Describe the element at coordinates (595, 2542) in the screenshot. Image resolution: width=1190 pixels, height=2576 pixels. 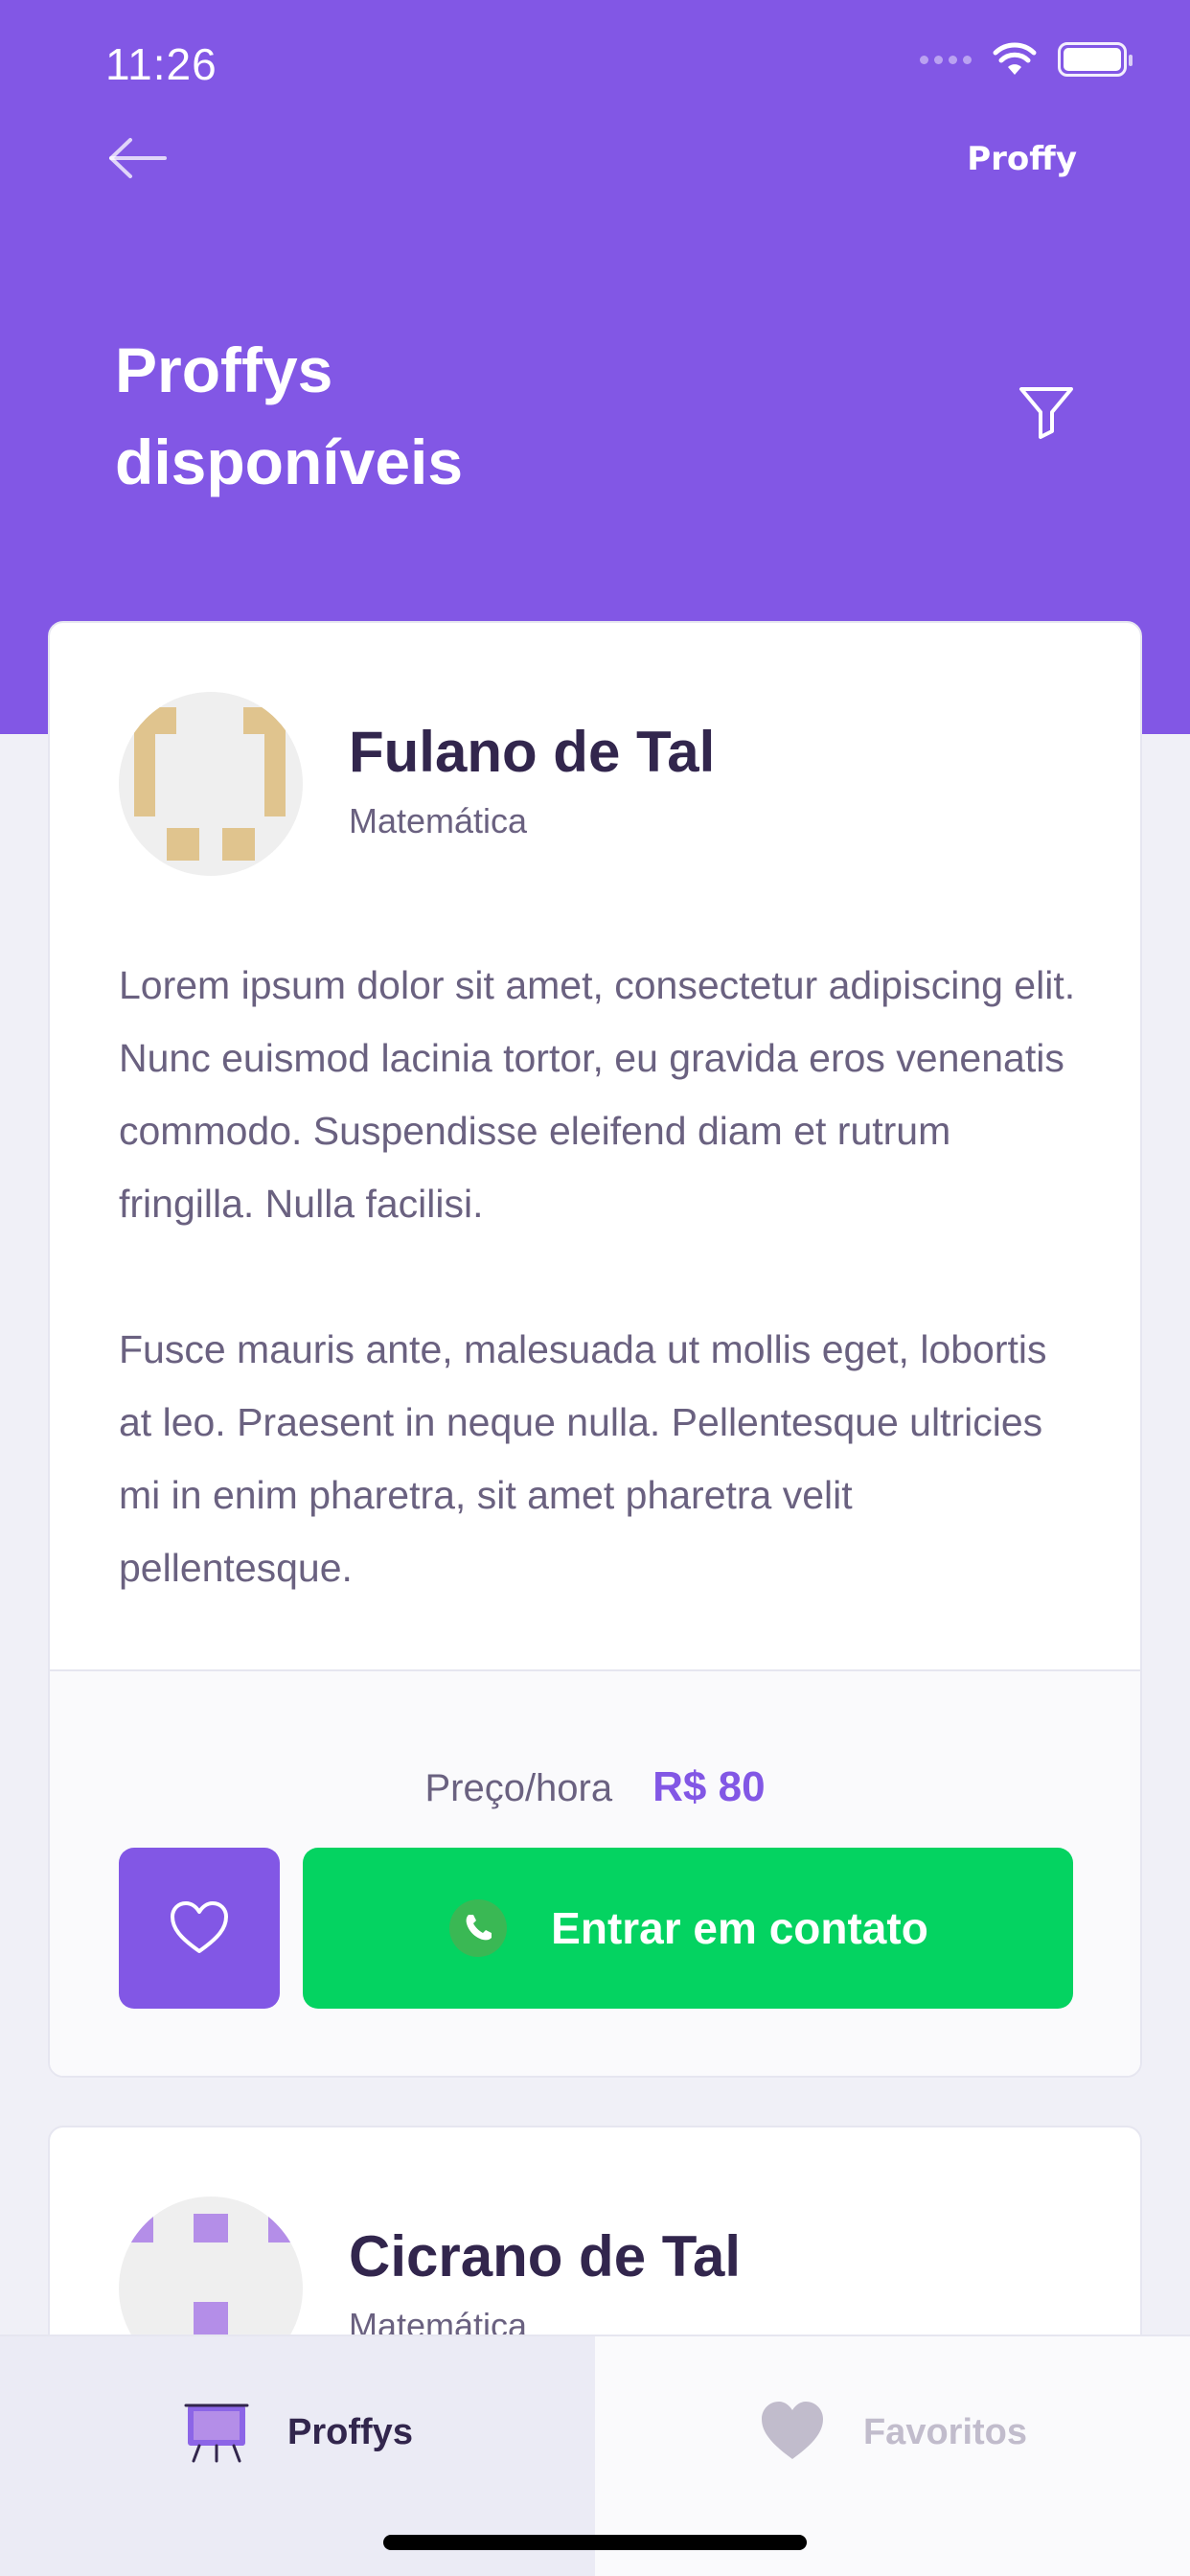
I see `home-indicator` at that location.